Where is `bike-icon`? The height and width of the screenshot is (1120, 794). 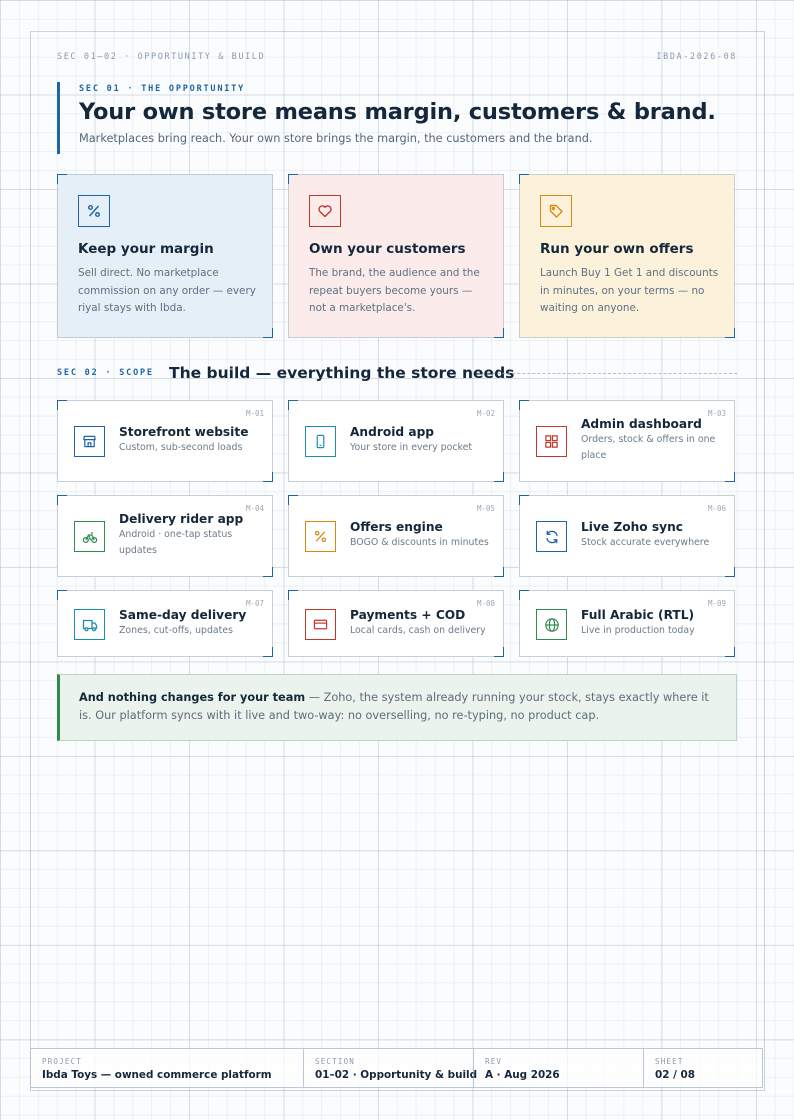 bike-icon is located at coordinates (89, 536).